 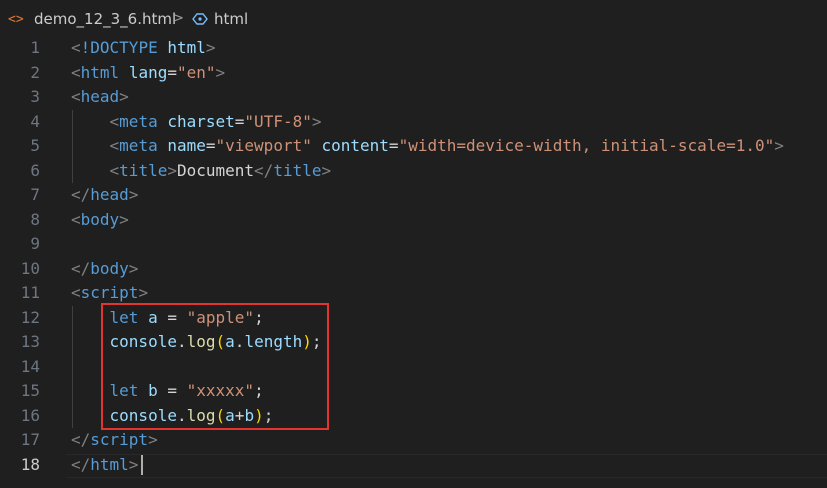 What do you see at coordinates (35, 170) in the screenshot?
I see `line-number: 6` at bounding box center [35, 170].